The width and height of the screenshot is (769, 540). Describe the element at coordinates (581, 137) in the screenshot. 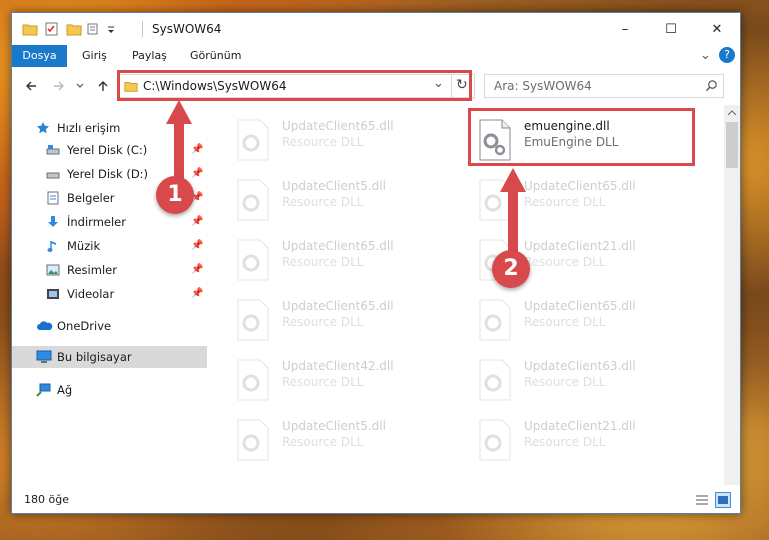

I see `file-highlight` at that location.